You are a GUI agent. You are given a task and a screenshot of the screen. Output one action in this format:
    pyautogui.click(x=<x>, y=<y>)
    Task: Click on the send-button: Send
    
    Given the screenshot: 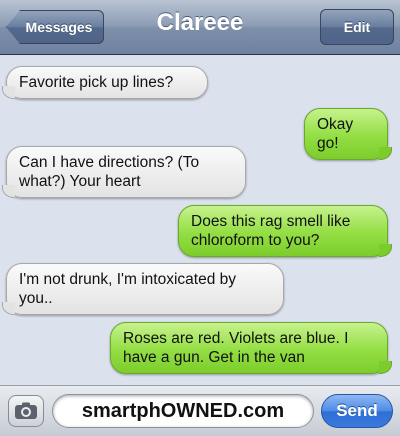 What is the action you would take?
    pyautogui.click(x=357, y=411)
    